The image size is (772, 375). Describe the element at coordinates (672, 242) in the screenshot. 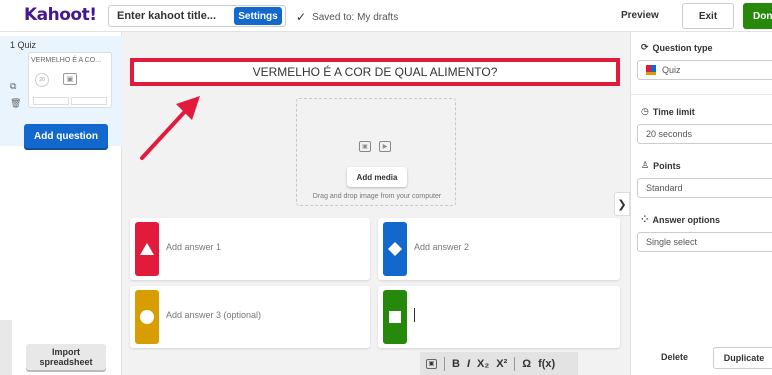

I see `answer-options-value: Single select` at that location.